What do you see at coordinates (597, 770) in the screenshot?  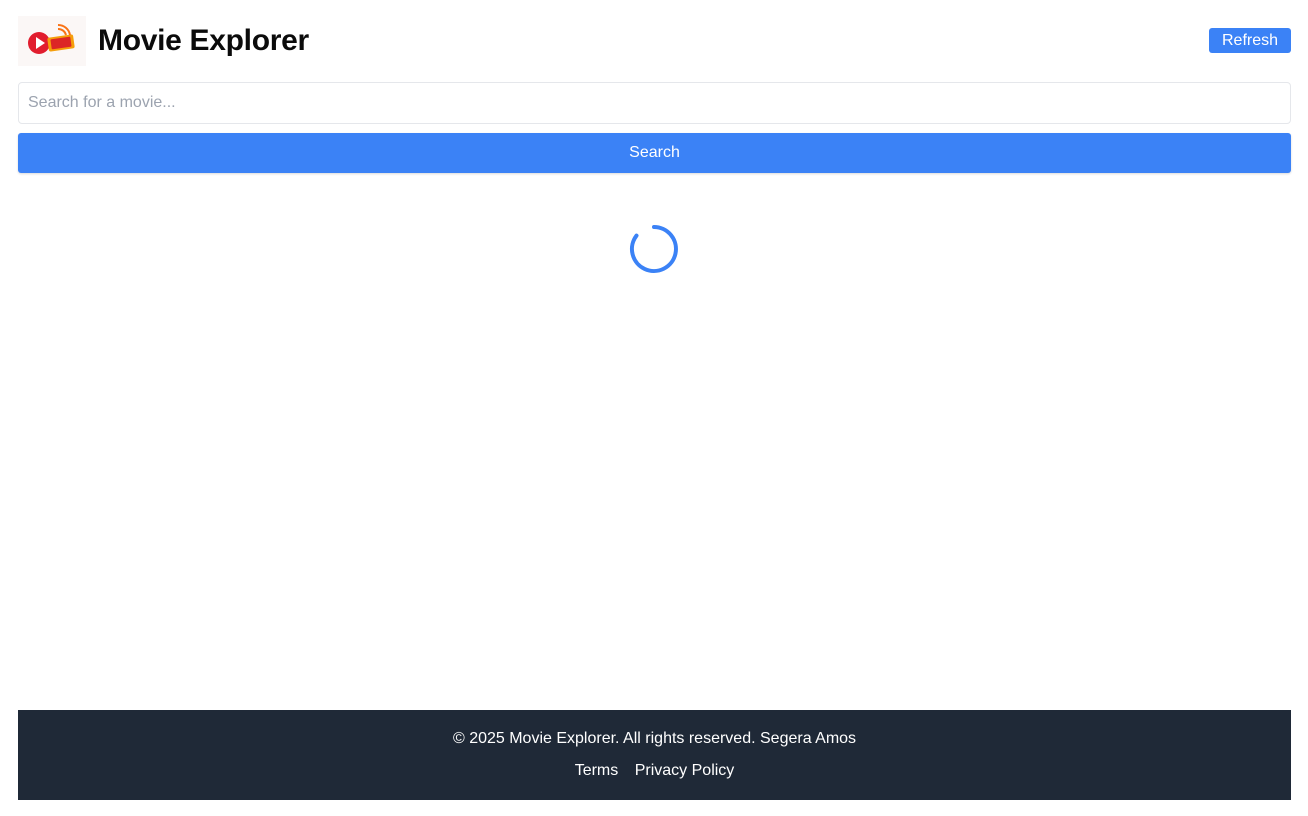 I see `terms-link: Terms` at bounding box center [597, 770].